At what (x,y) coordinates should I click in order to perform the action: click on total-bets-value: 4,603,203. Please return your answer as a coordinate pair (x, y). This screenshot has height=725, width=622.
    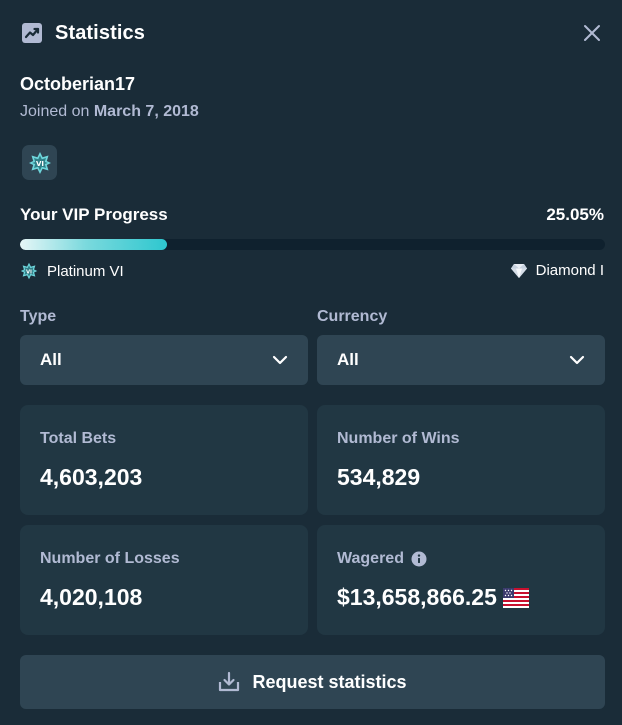
    Looking at the image, I should click on (91, 477).